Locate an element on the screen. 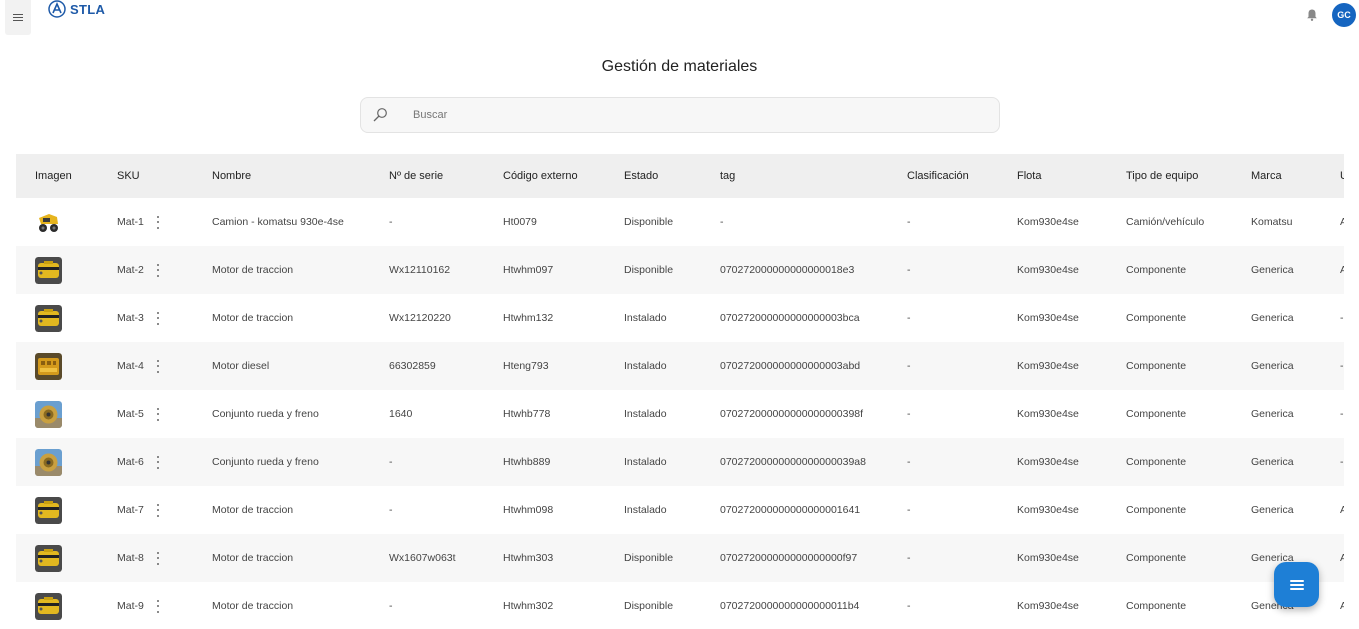 This screenshot has height=629, width=1359. user-avatar: GC is located at coordinates (1344, 15).